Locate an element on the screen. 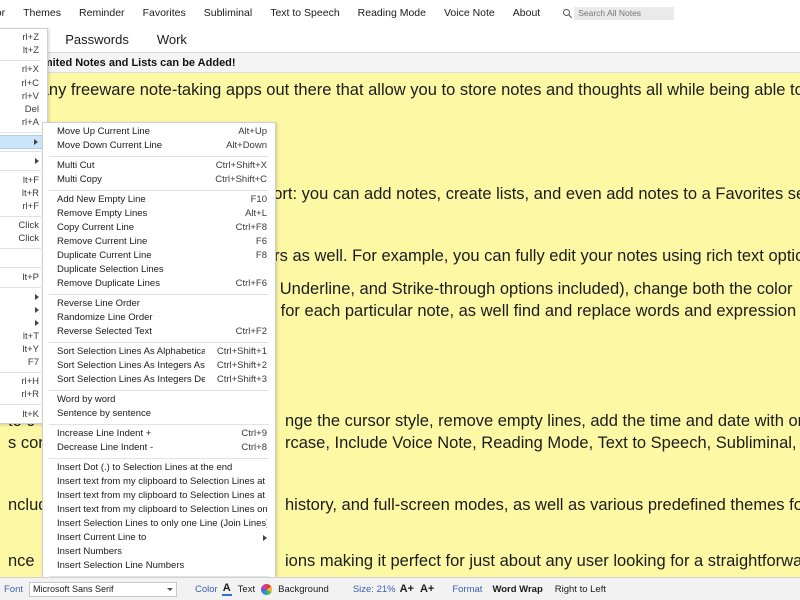 The height and width of the screenshot is (600, 800). menu-item-about: About is located at coordinates (526, 13).